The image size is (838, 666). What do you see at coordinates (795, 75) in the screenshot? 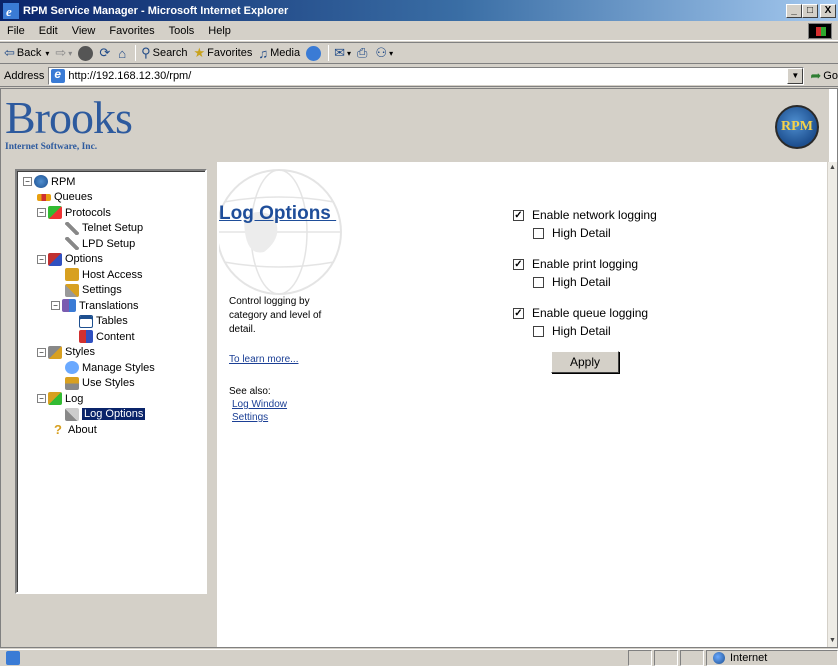
I see `address-dropdown-icon: ▼` at bounding box center [795, 75].